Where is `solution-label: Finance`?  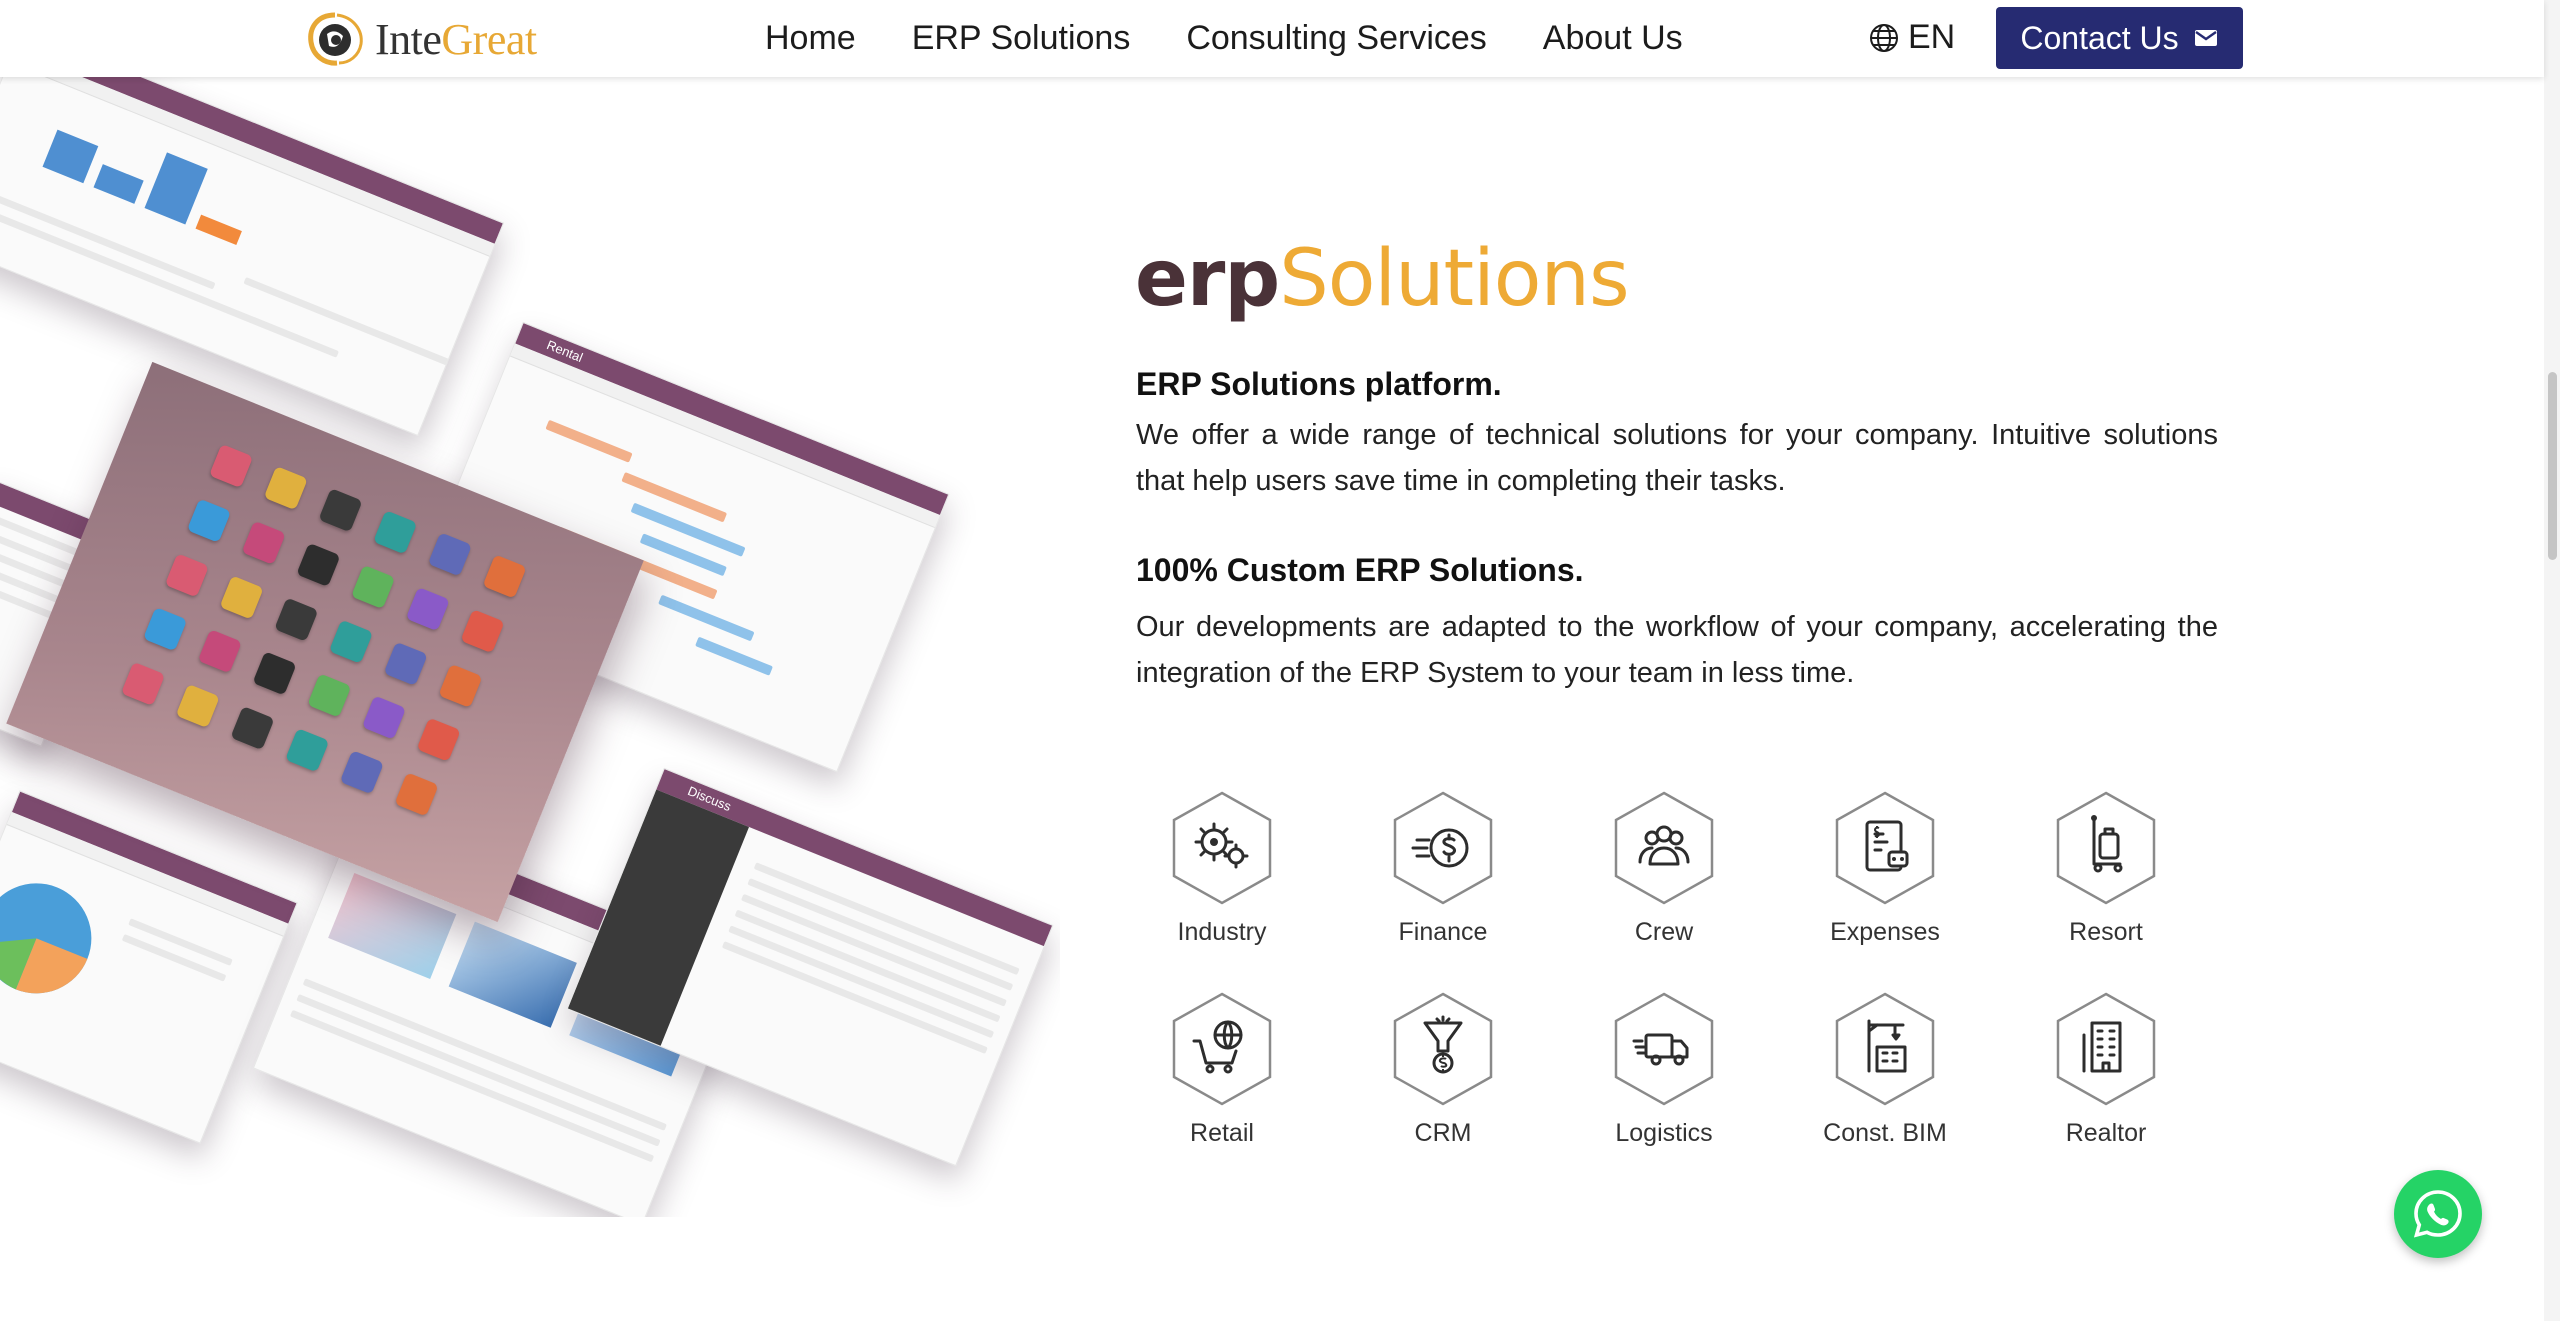 solution-label: Finance is located at coordinates (1443, 932).